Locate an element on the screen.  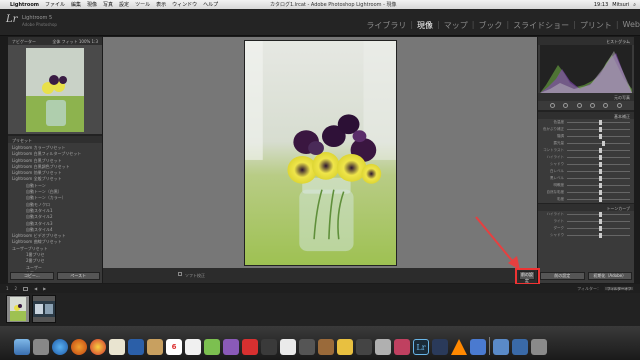
launchpad-icon is located at coordinates (41, 347).